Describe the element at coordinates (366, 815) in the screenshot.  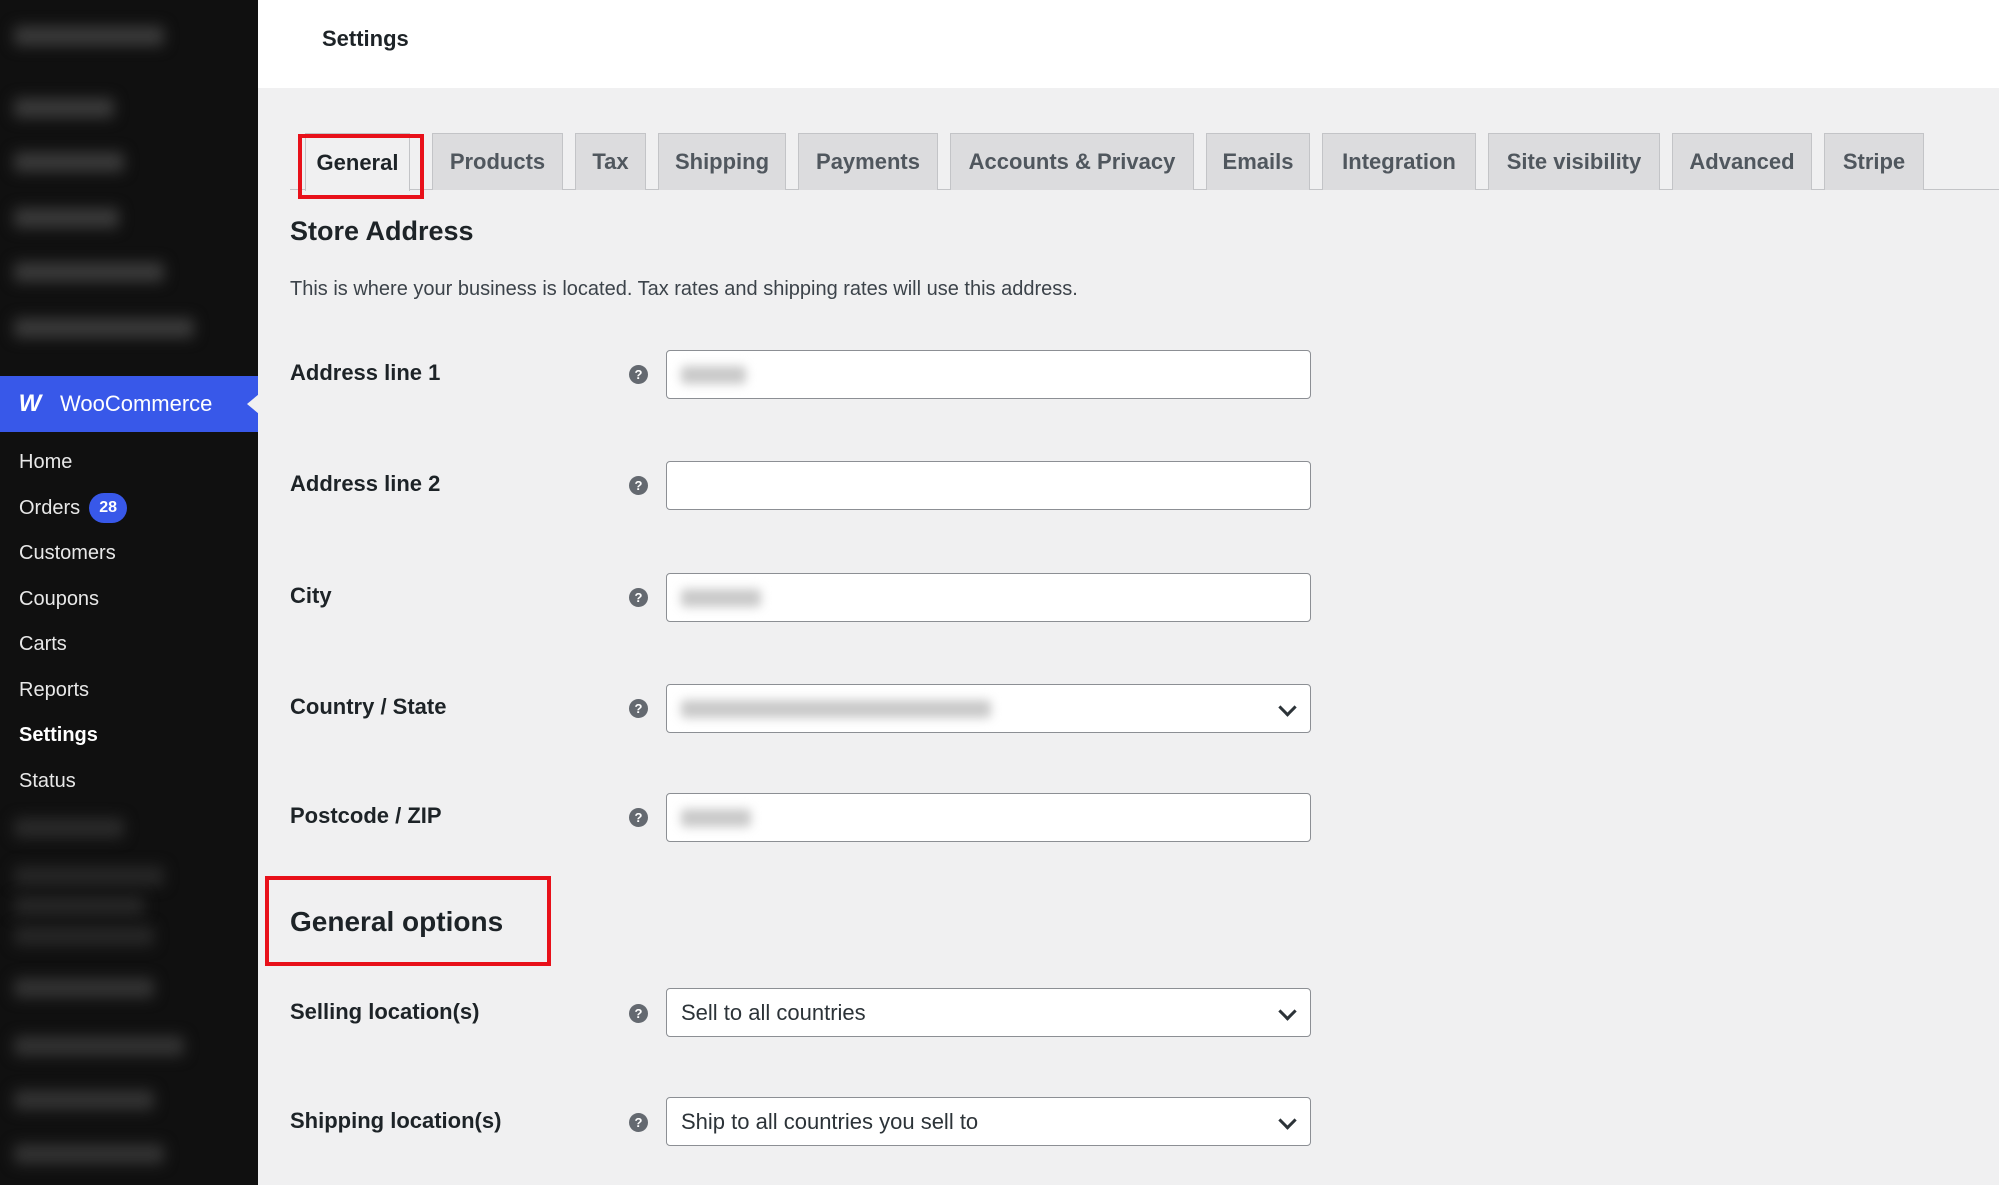
I see `postcode-label: Postcode / ZIP` at that location.